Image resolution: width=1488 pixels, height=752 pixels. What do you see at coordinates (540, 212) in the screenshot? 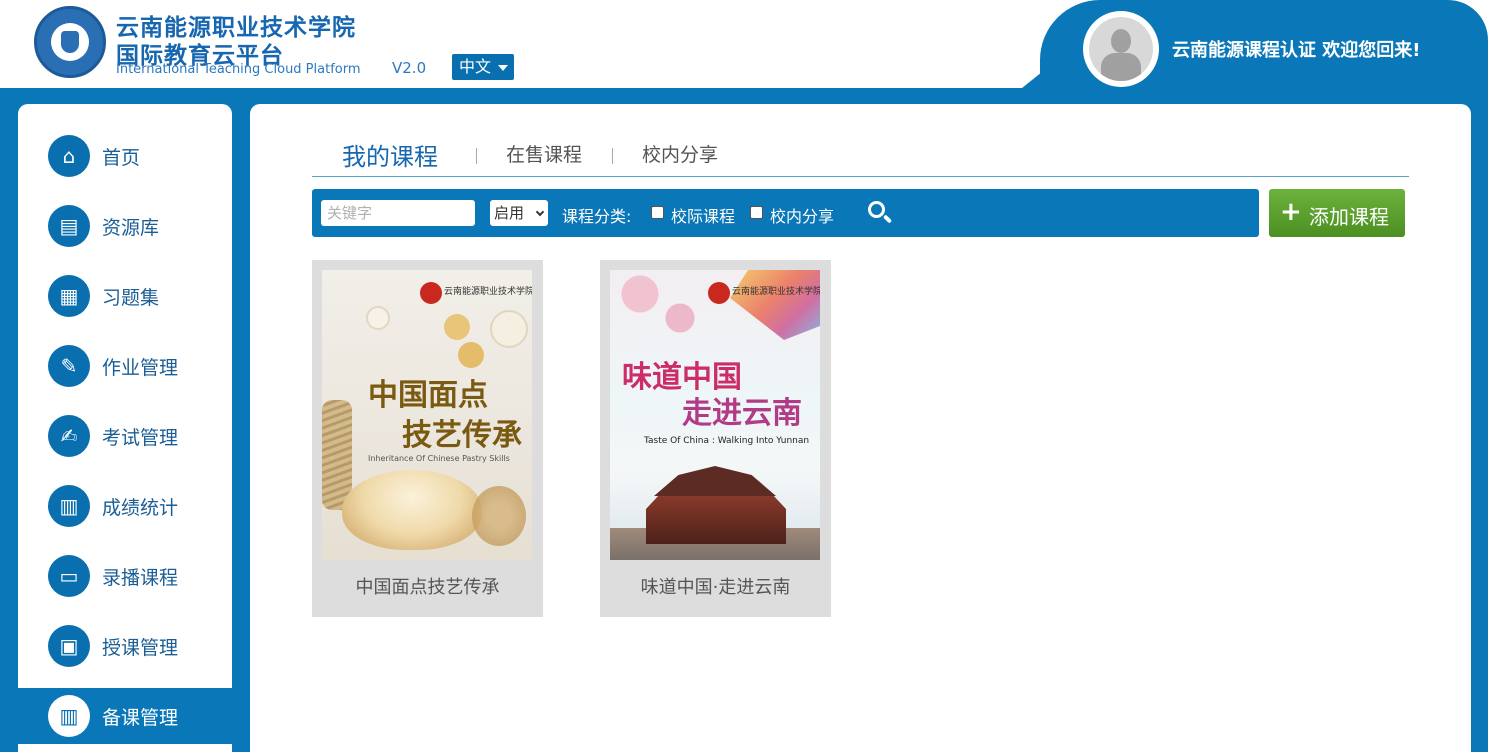
I see `chevron-down-icon` at bounding box center [540, 212].